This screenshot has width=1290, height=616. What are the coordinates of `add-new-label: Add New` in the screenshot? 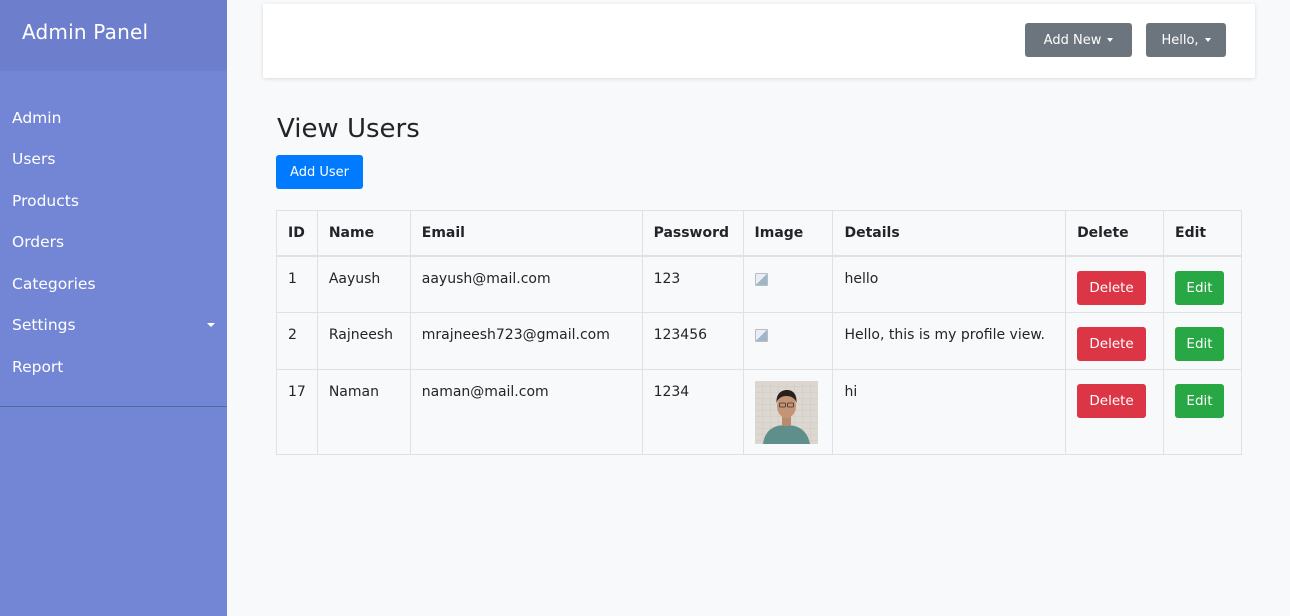 It's located at (1072, 40).